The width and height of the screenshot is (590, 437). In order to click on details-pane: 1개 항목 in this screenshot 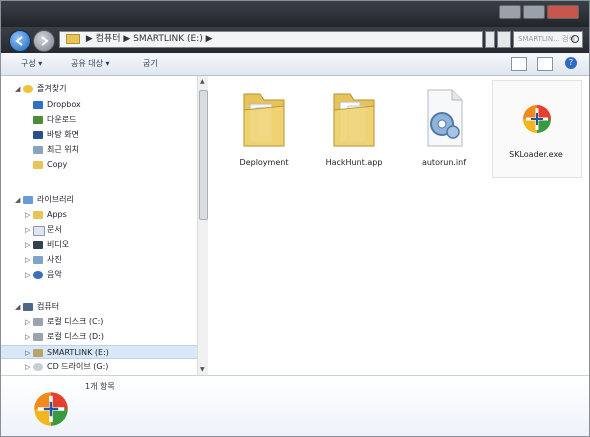, I will do `click(295, 405)`.